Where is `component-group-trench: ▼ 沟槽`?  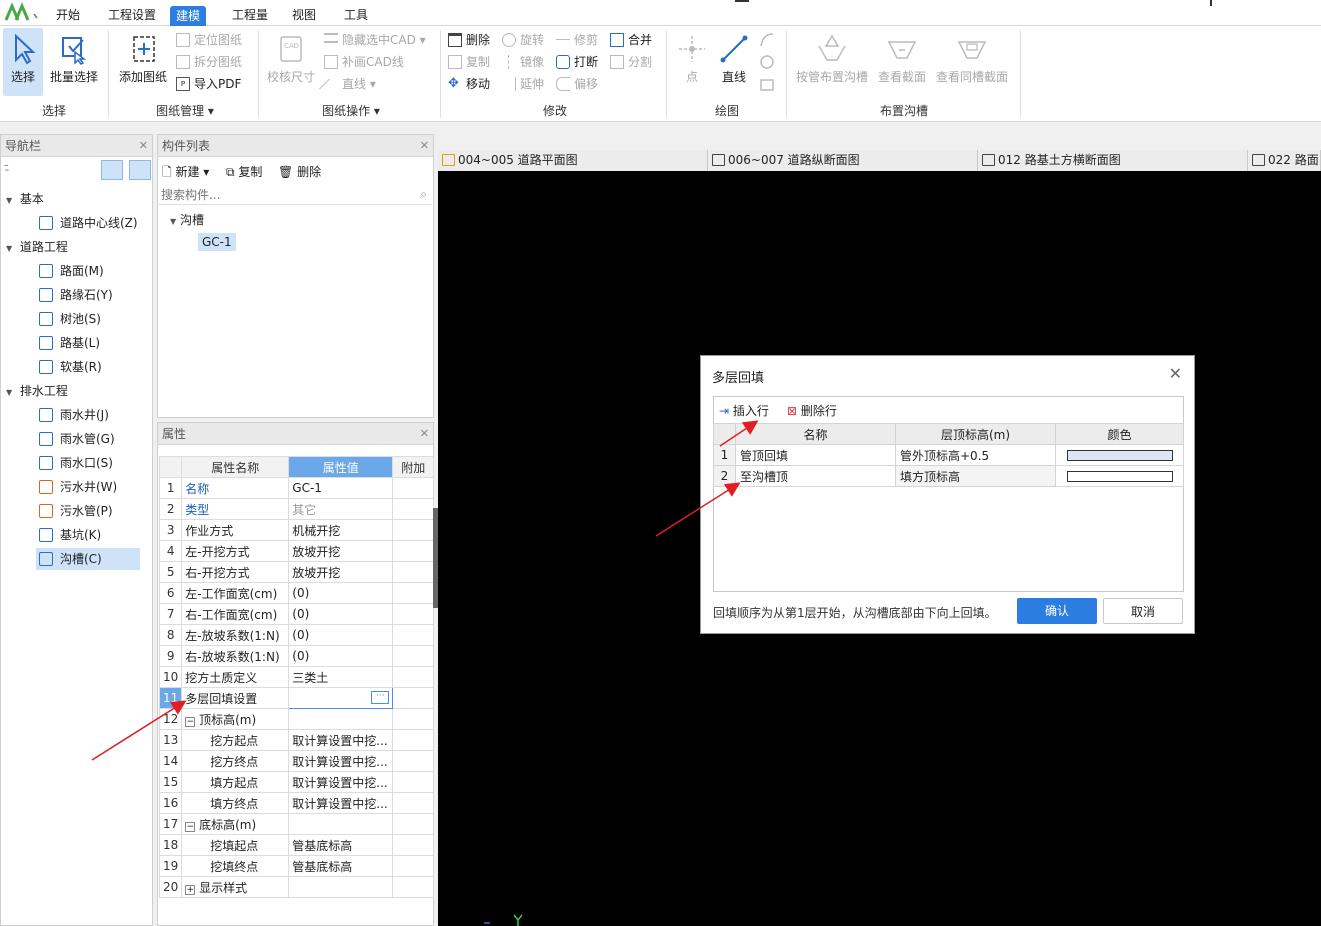 component-group-trench: ▼ 沟槽 is located at coordinates (187, 219).